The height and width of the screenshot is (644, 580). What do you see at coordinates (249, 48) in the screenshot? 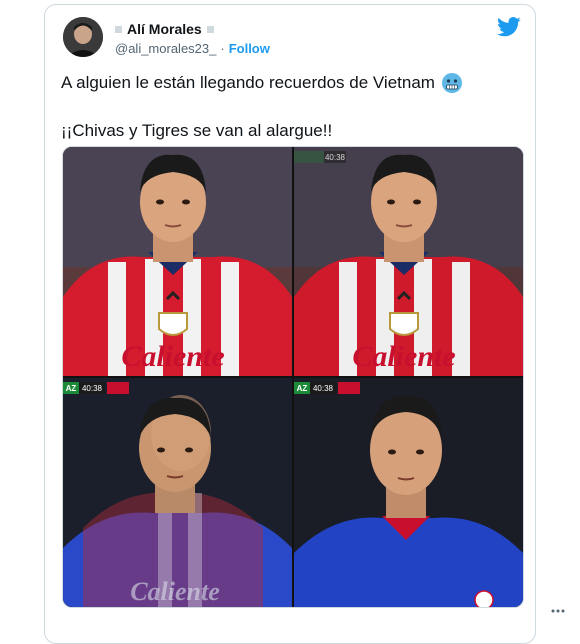
I see `follow-button: Follow` at bounding box center [249, 48].